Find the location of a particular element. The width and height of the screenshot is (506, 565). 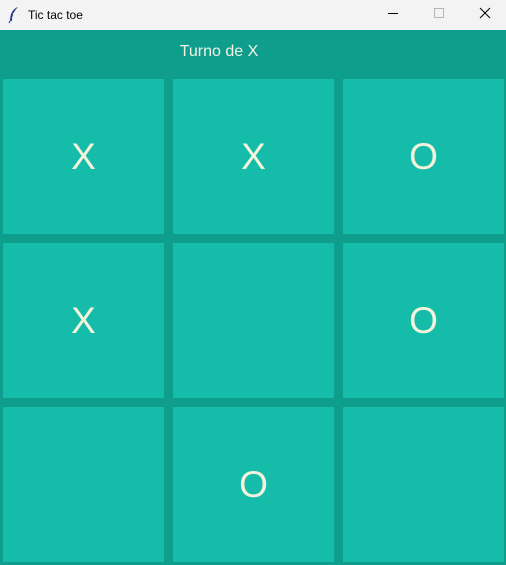

close-icon is located at coordinates (485, 15).